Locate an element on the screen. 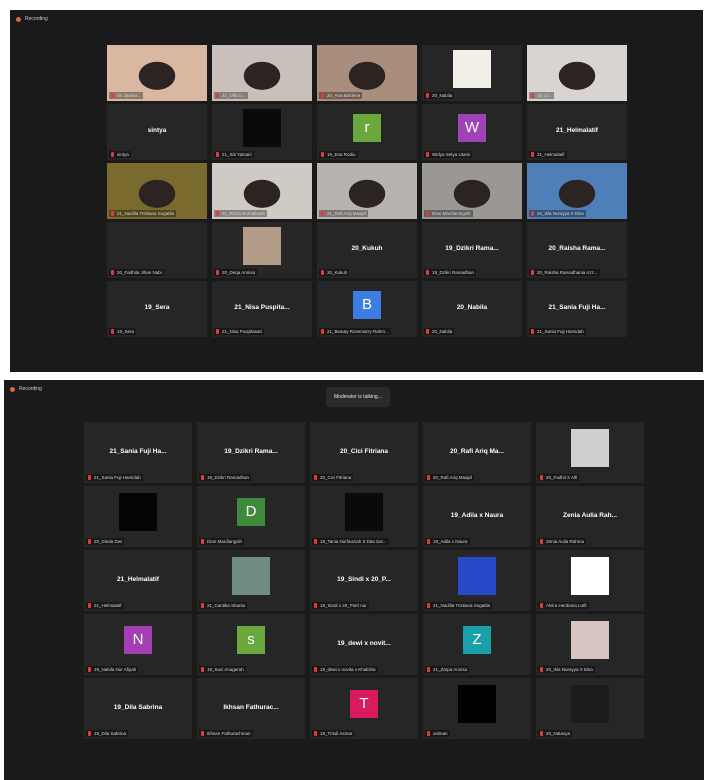 The height and width of the screenshot is (780, 704). participant-caption: 19_Ena Rodiu is located at coordinates (338, 154).